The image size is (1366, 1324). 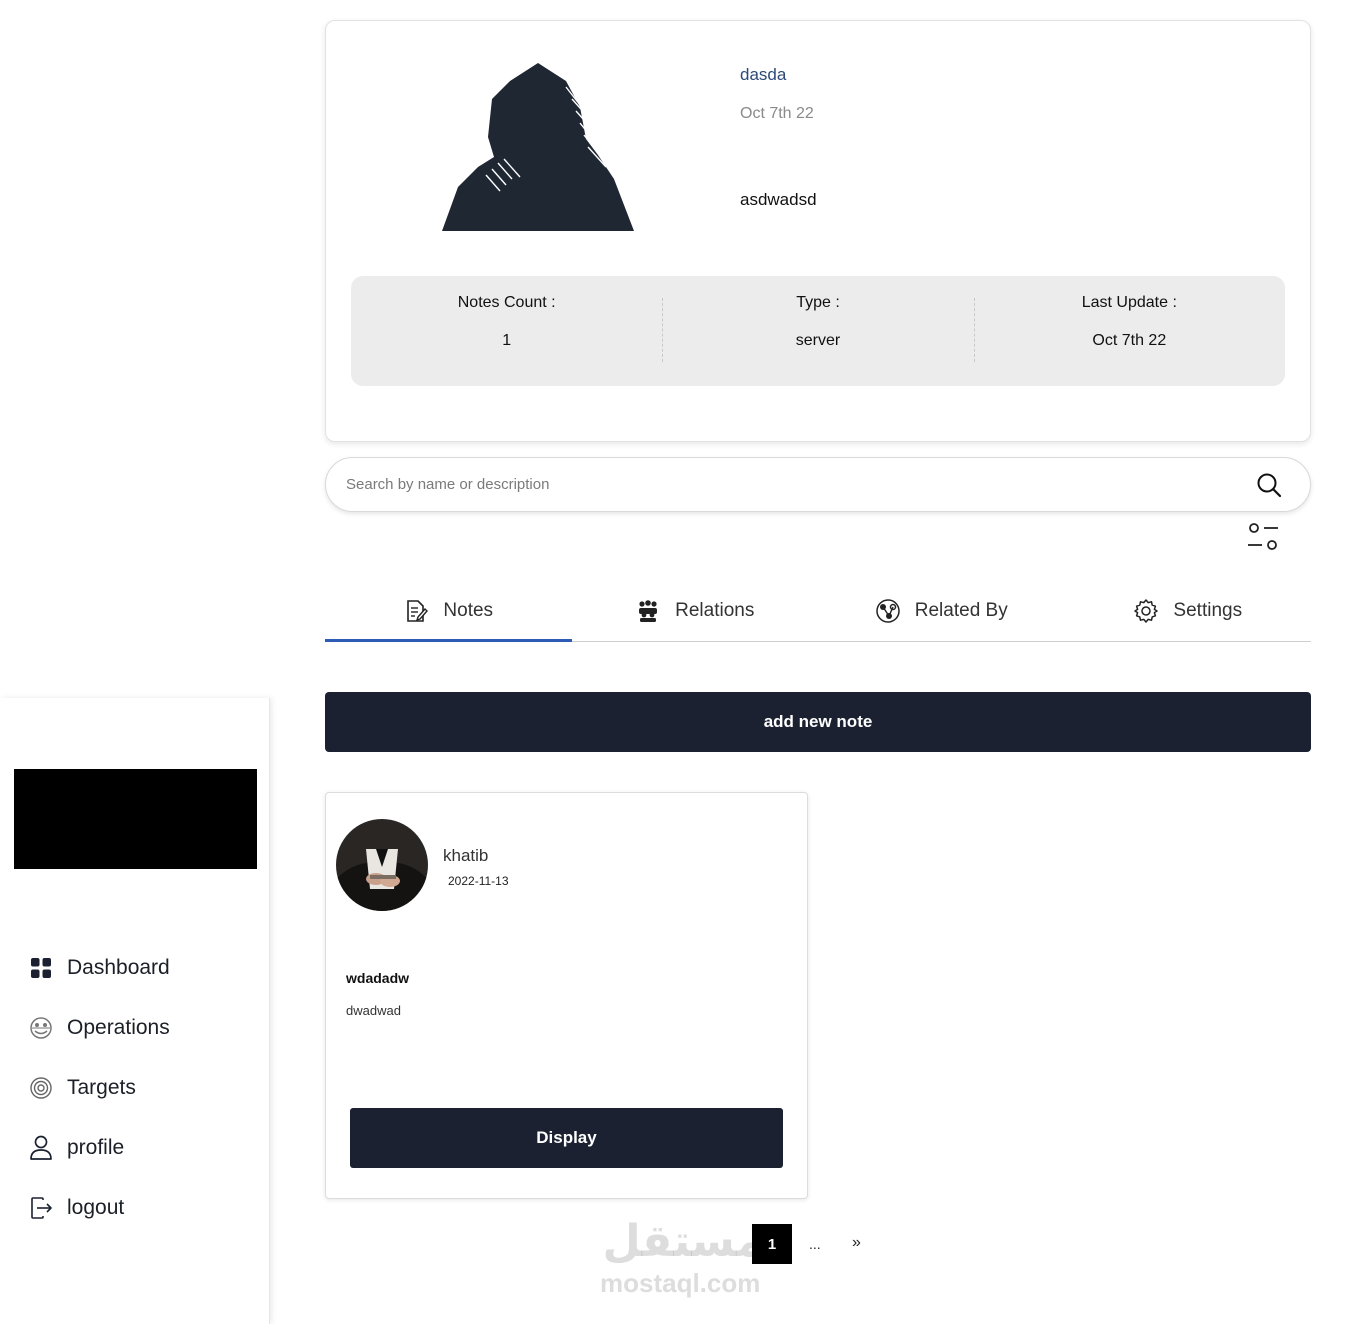 What do you see at coordinates (648, 611) in the screenshot?
I see `group-icon` at bounding box center [648, 611].